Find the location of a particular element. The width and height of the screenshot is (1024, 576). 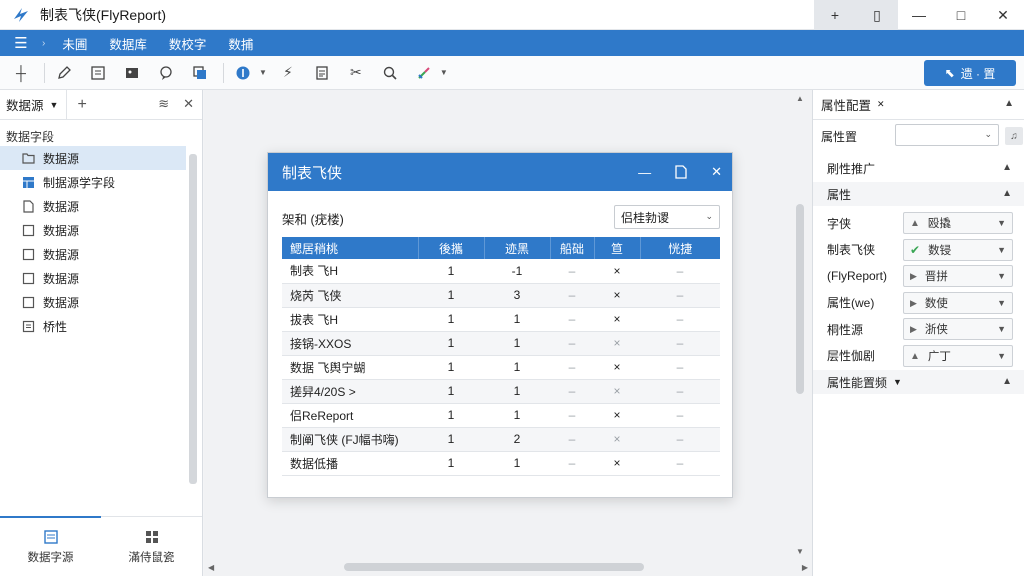

document-tool-button is located at coordinates (322, 73).